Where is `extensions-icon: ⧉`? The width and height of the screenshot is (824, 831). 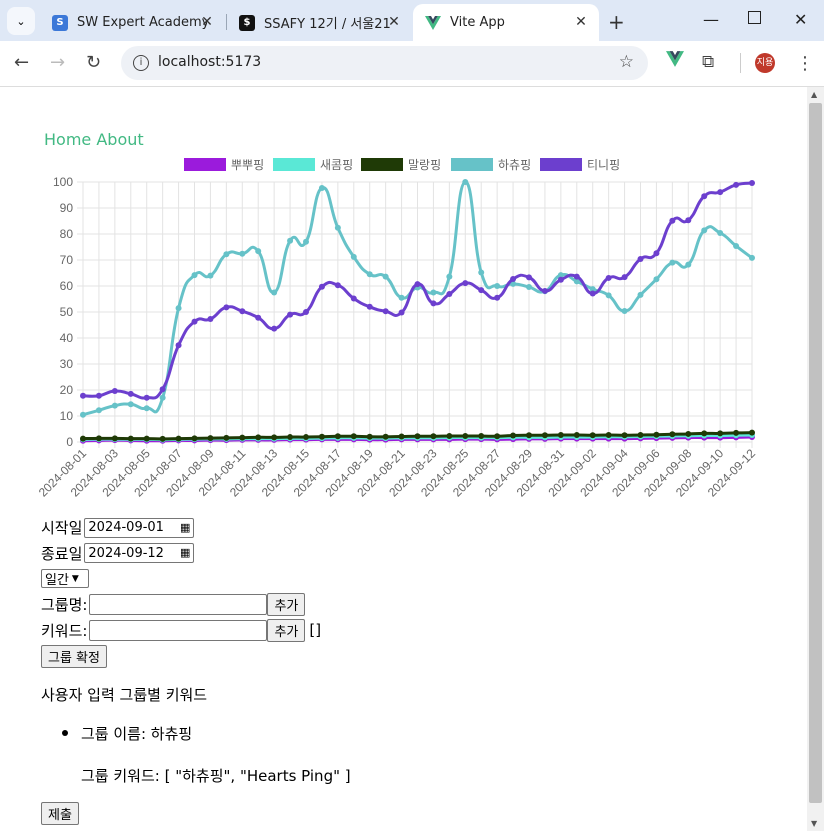
extensions-icon: ⧉ is located at coordinates (708, 62).